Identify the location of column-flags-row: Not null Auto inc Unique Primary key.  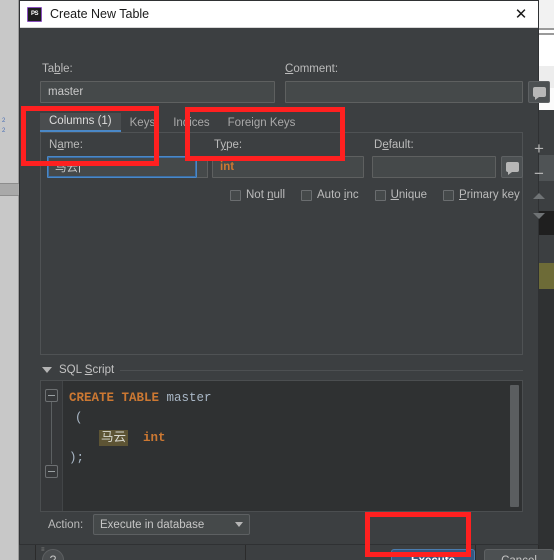
(375, 195).